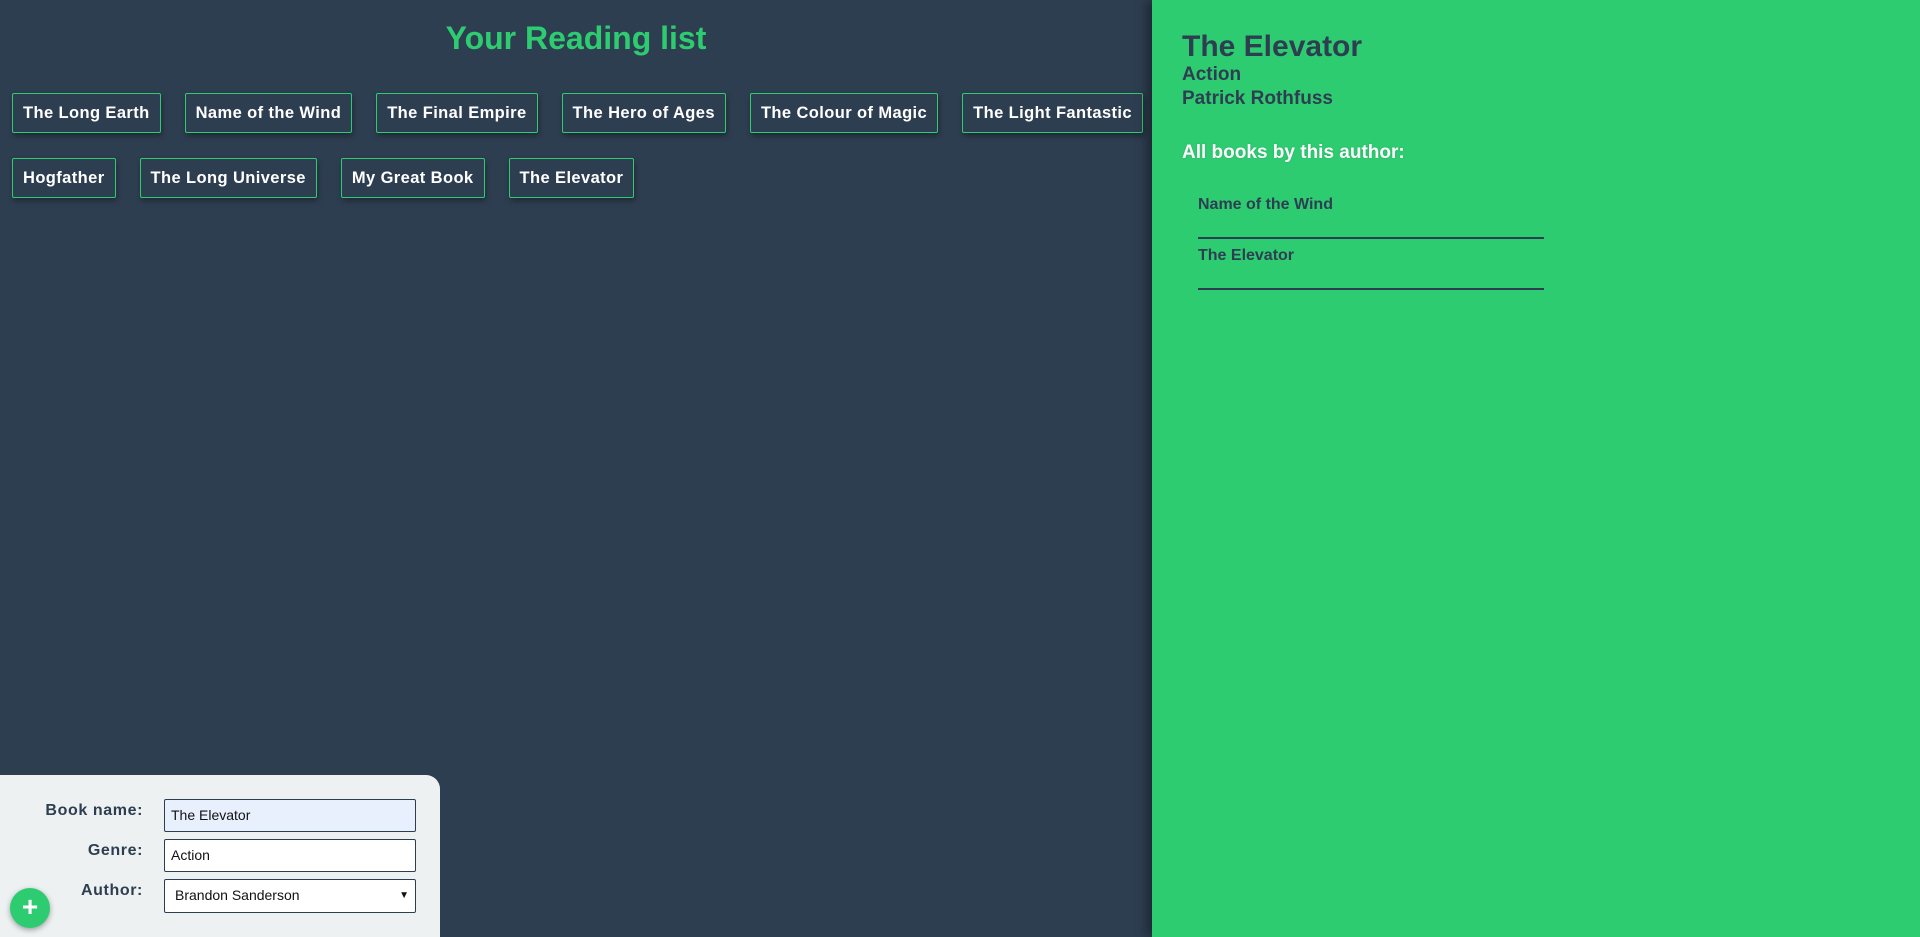 The width and height of the screenshot is (1920, 937). I want to click on author-books-list: Name of the Wind The Elevator, so click(1371, 239).